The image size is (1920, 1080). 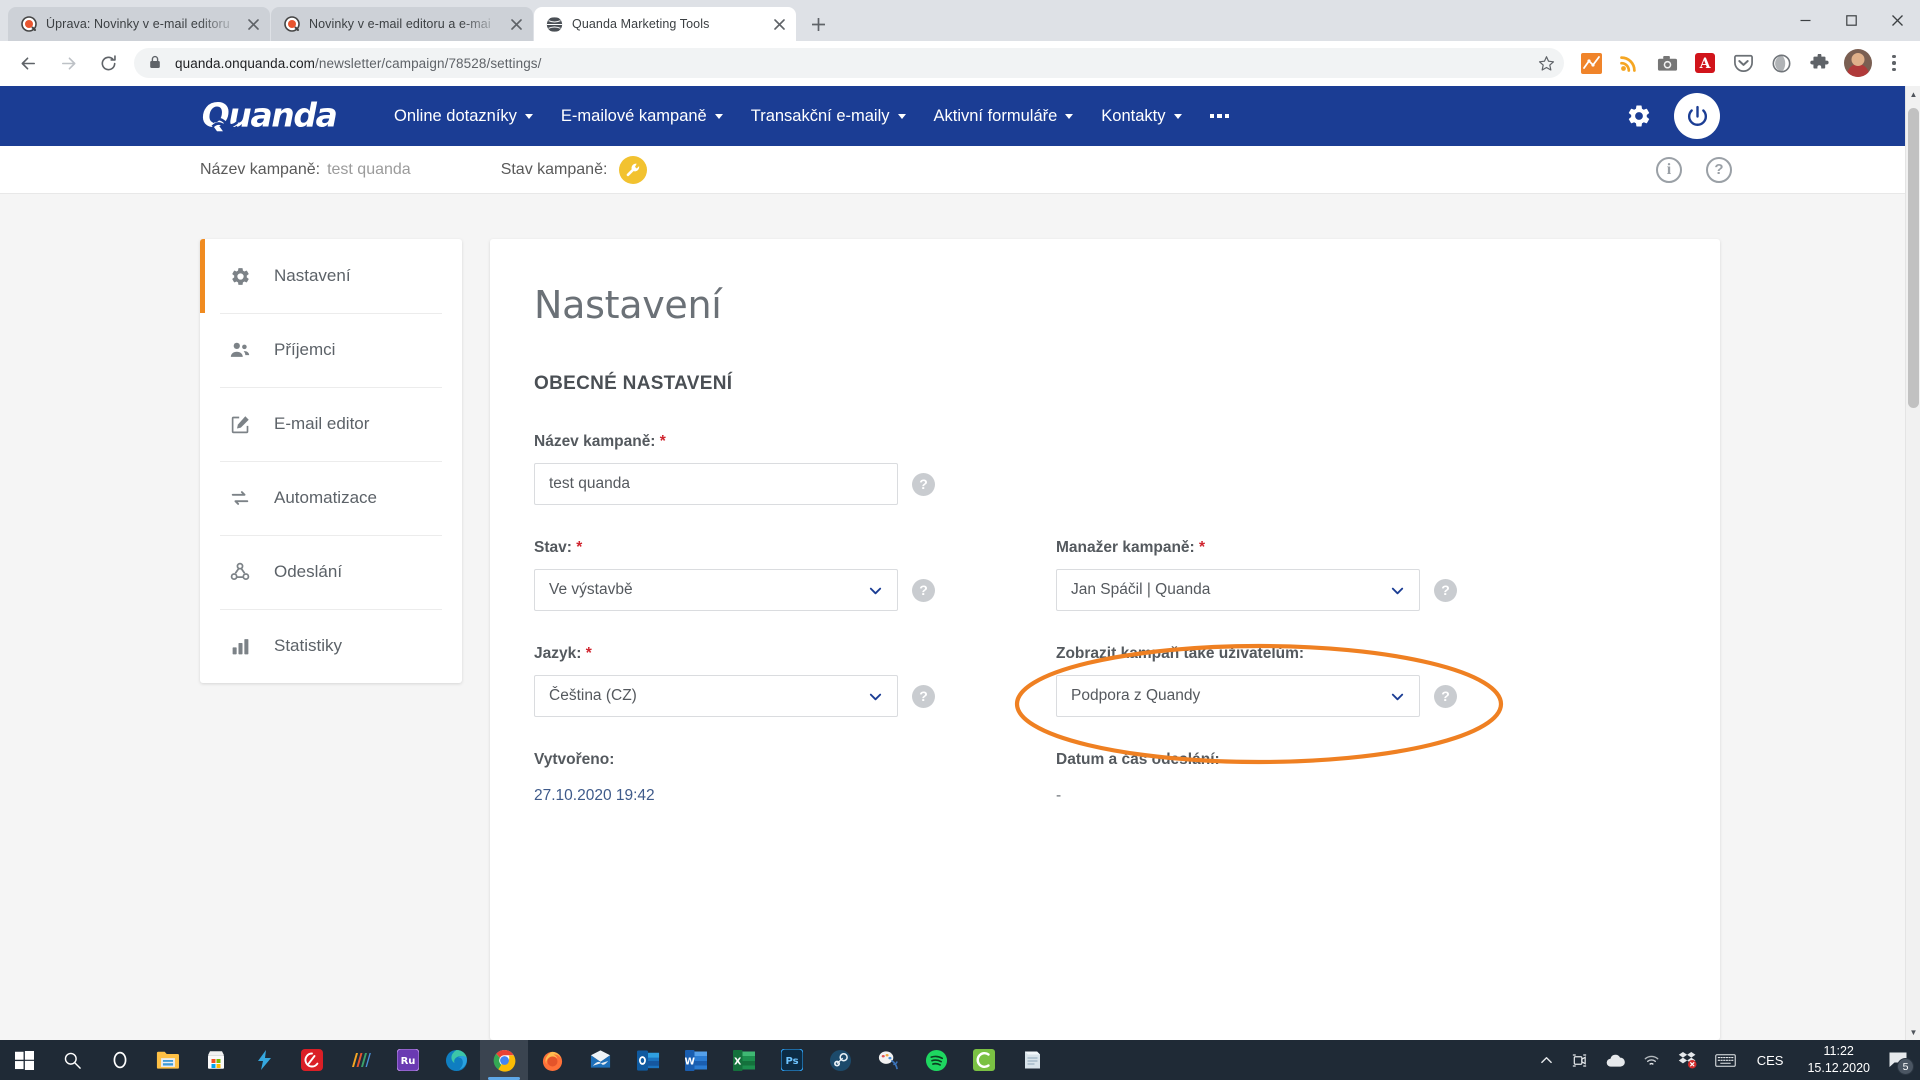 What do you see at coordinates (1770, 1060) in the screenshot?
I see `language-indicator: CES` at bounding box center [1770, 1060].